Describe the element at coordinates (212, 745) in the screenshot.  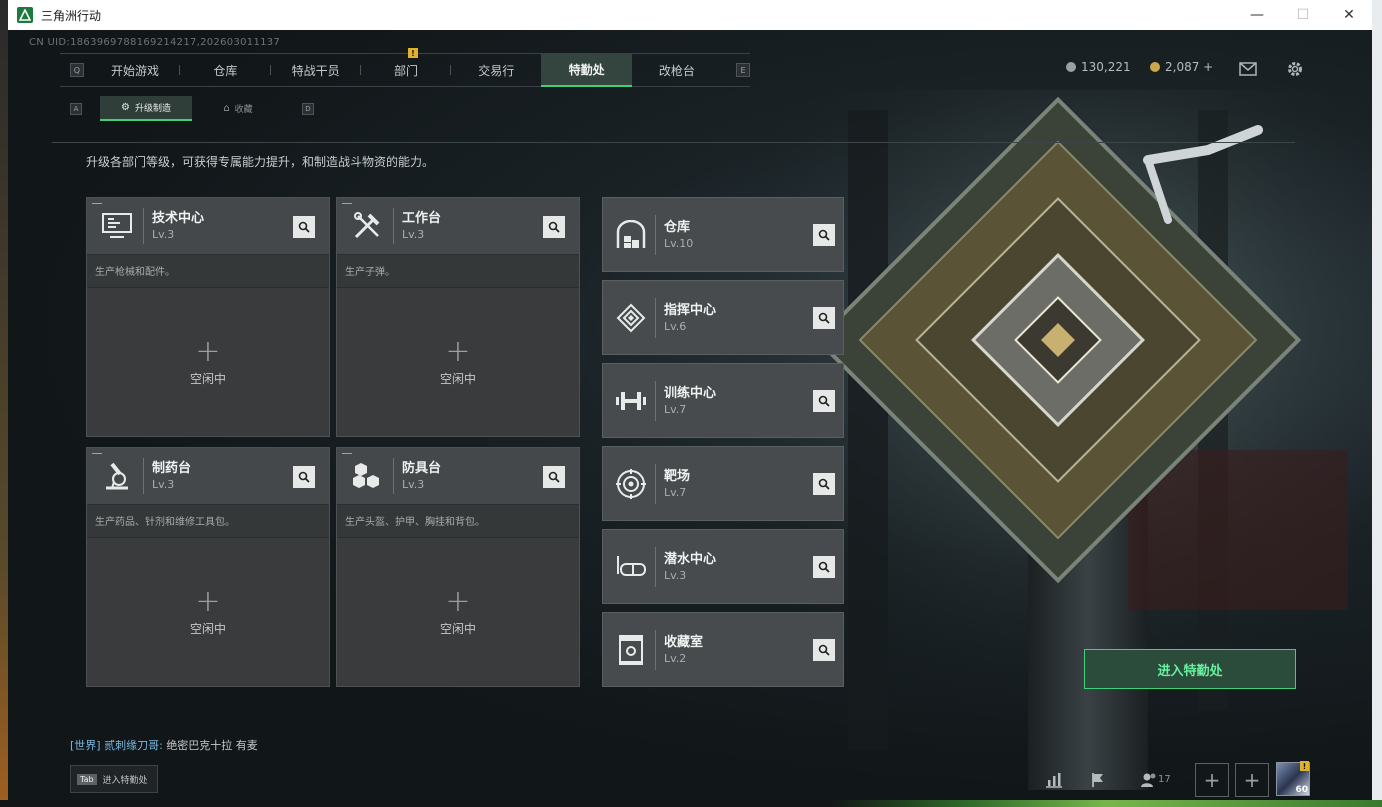
I see `chat-message: 绝密巴克十拉 有麦` at that location.